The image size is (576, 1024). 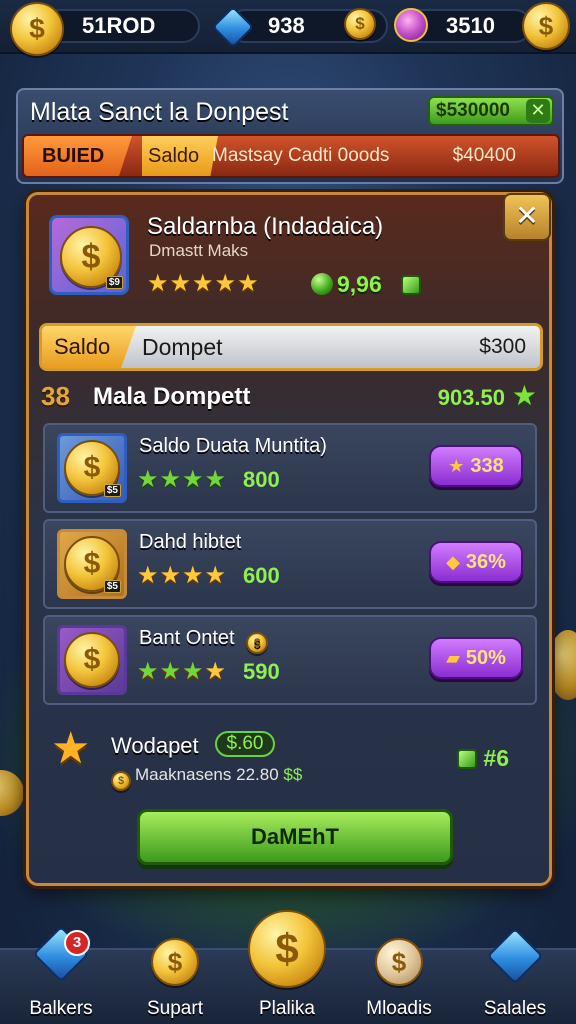 What do you see at coordinates (180, 156) in the screenshot?
I see `strip-saldo: Saldo` at bounding box center [180, 156].